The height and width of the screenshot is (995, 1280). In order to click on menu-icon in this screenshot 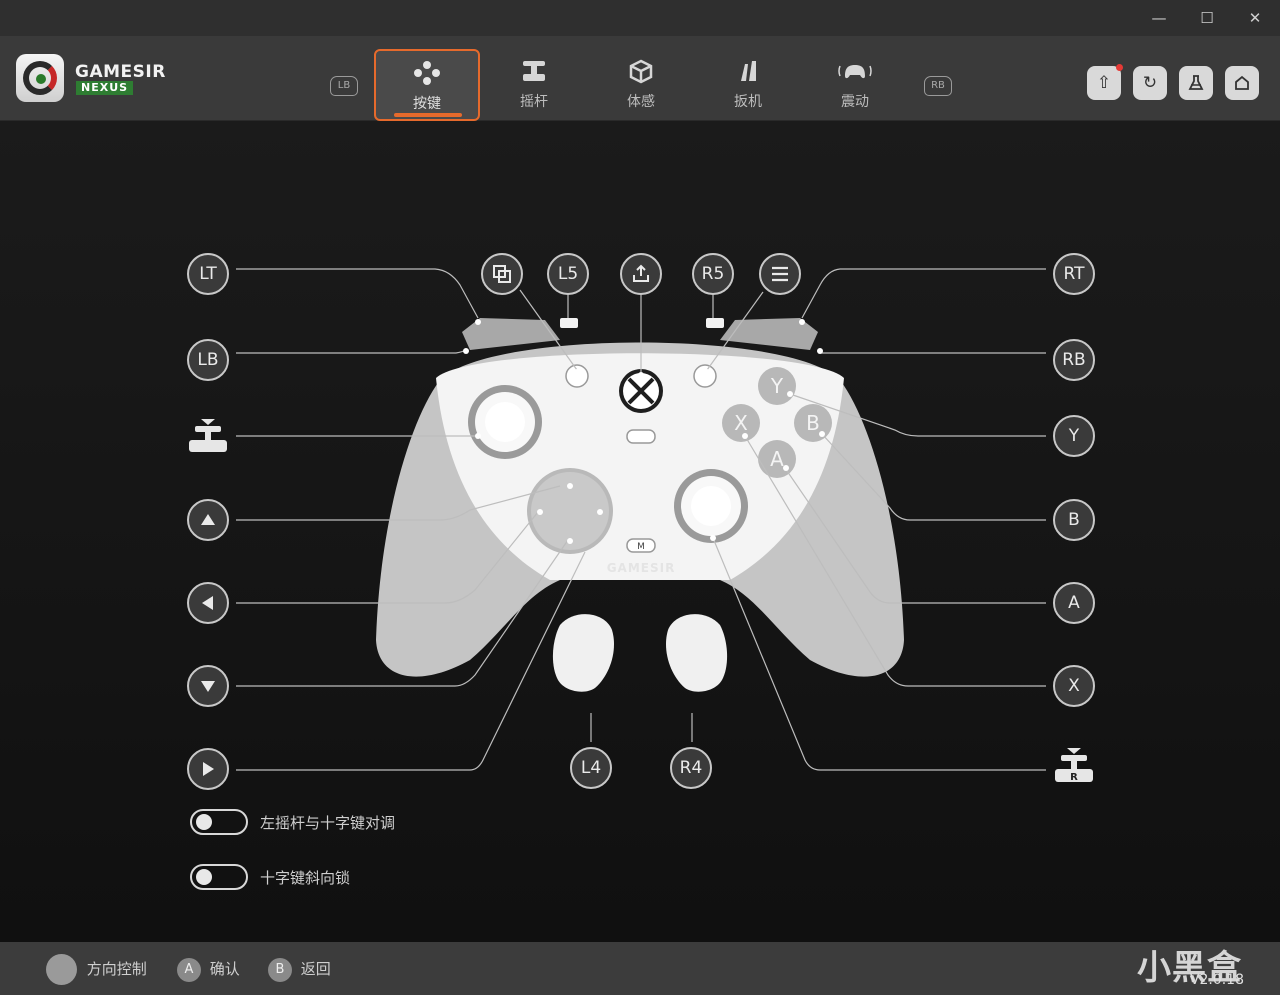, I will do `click(780, 274)`.